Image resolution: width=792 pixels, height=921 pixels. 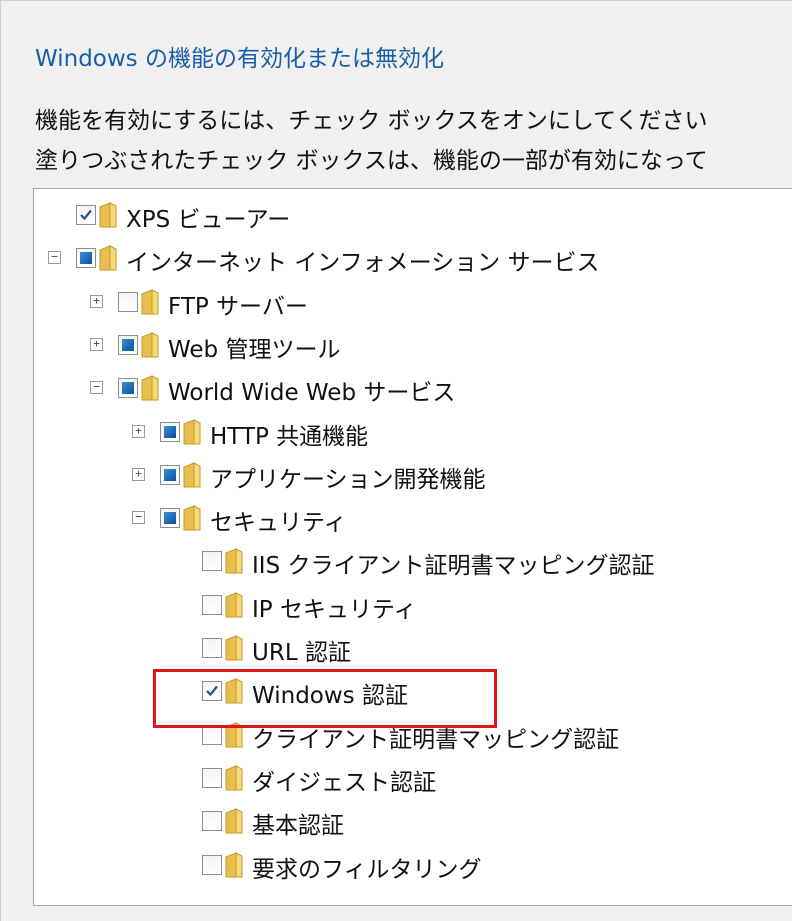 I want to click on tree-item-label: 要求のフィルタリング, so click(x=367, y=869).